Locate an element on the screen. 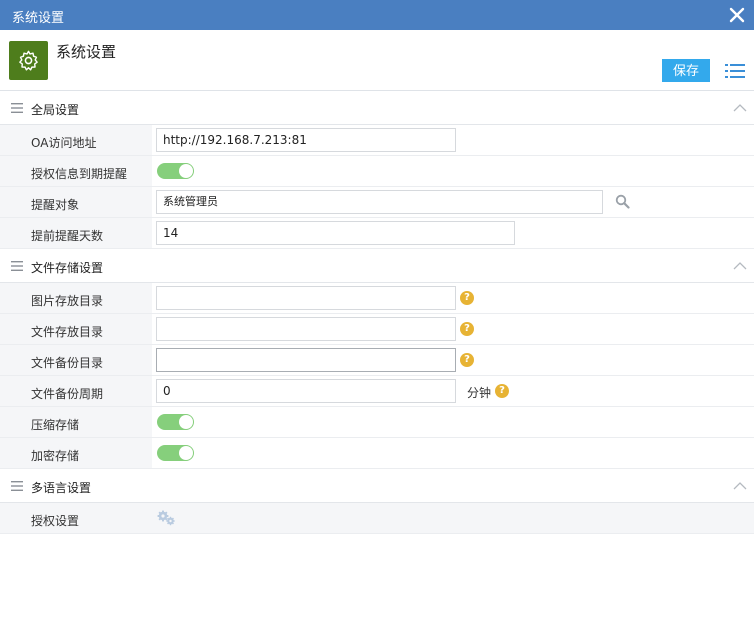  row-backup-cycle: 文件备份周期 0 分钟 ? is located at coordinates (377, 391).